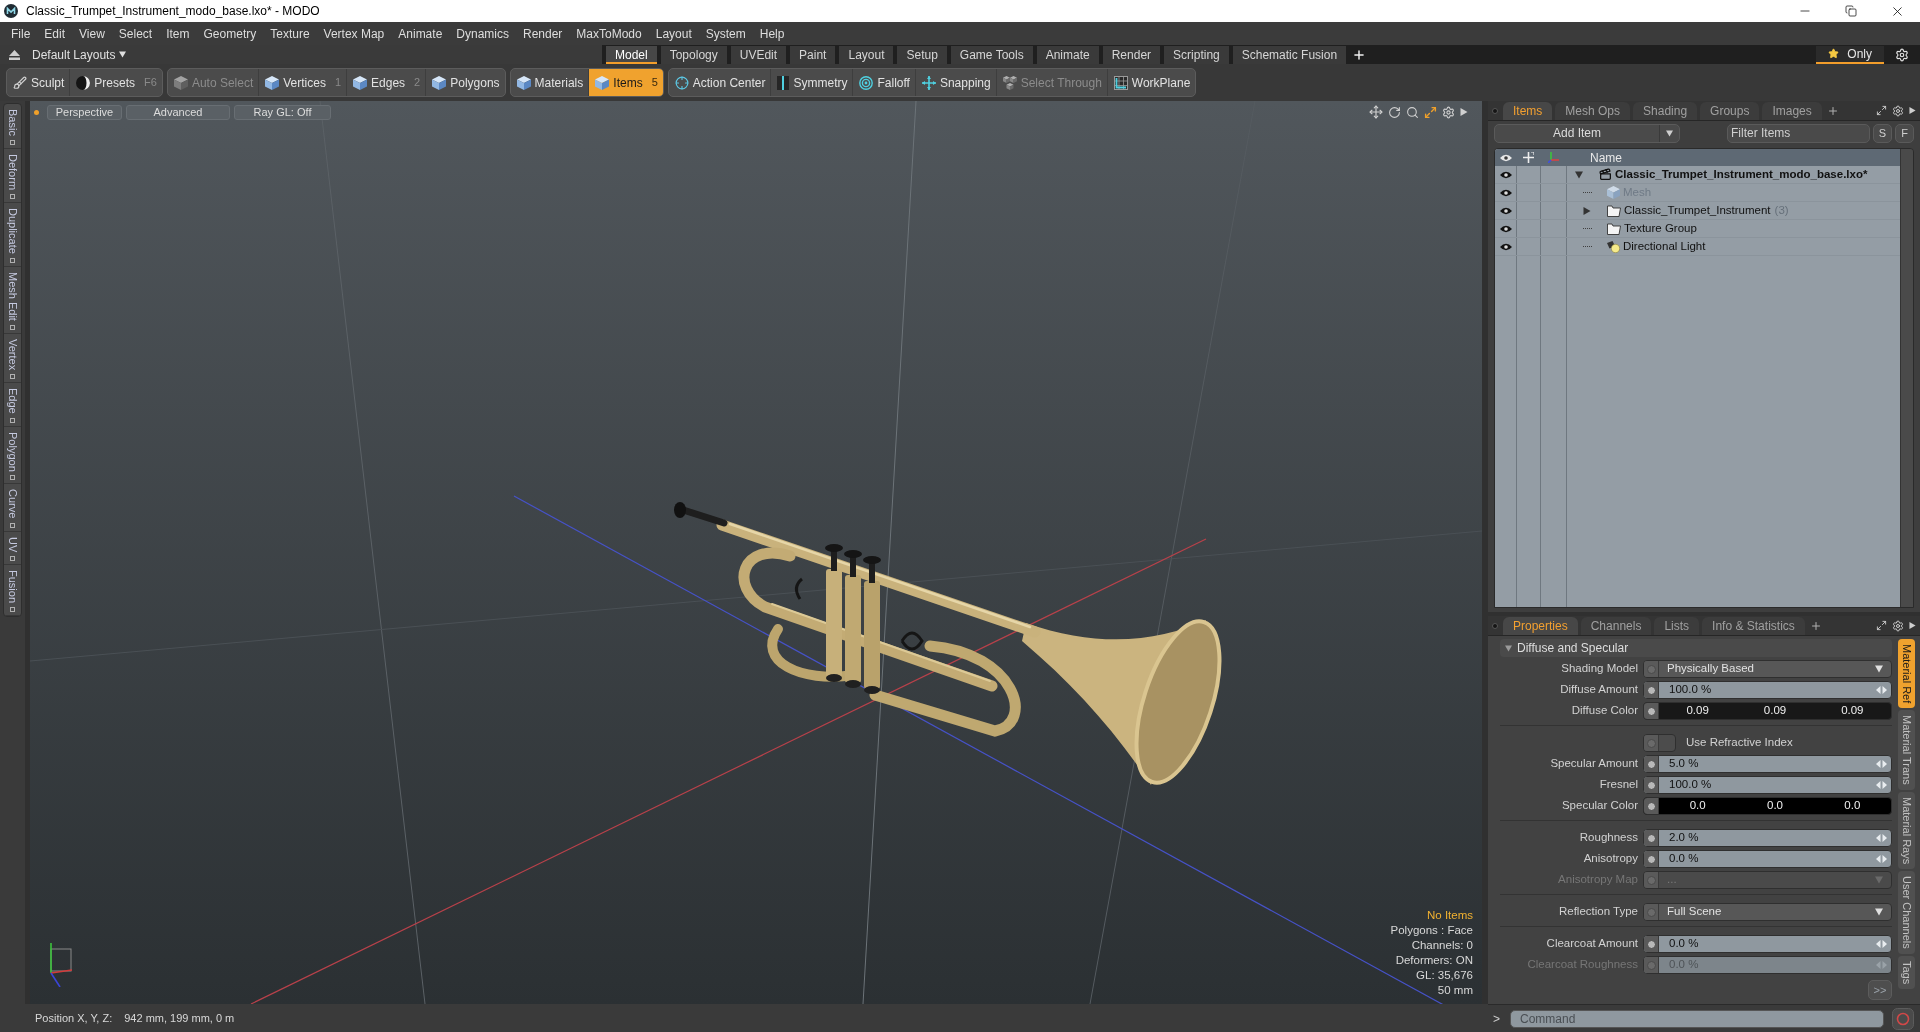 The width and height of the screenshot is (1920, 1032). I want to click on section-header: Diffuse and Specular, so click(1696, 648).